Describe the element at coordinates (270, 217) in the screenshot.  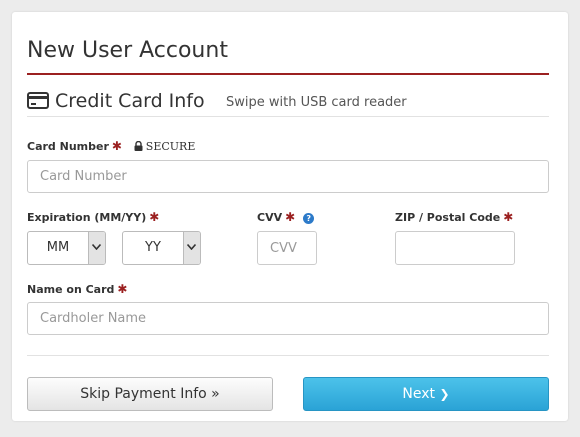
I see `cvv-label: CVV` at that location.